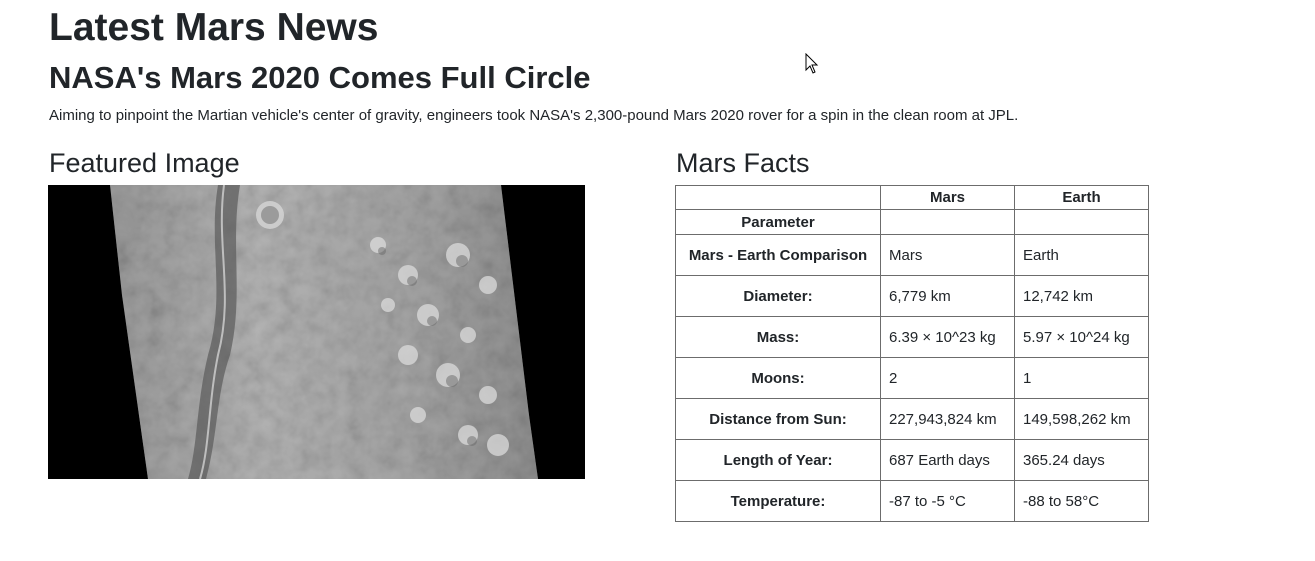 This screenshot has width=1315, height=561. I want to click on mars-facts-heading: Mars Facts, so click(743, 163).